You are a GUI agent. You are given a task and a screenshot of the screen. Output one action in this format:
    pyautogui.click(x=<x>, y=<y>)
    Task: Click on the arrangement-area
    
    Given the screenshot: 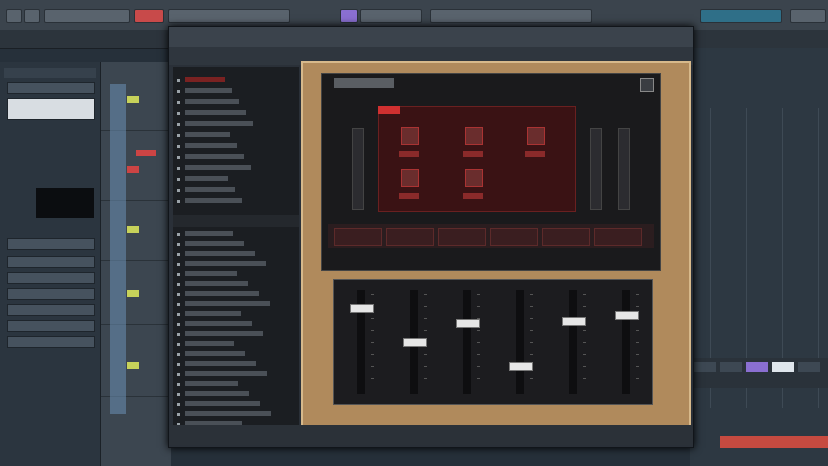 What is the action you would take?
    pyautogui.click(x=759, y=257)
    